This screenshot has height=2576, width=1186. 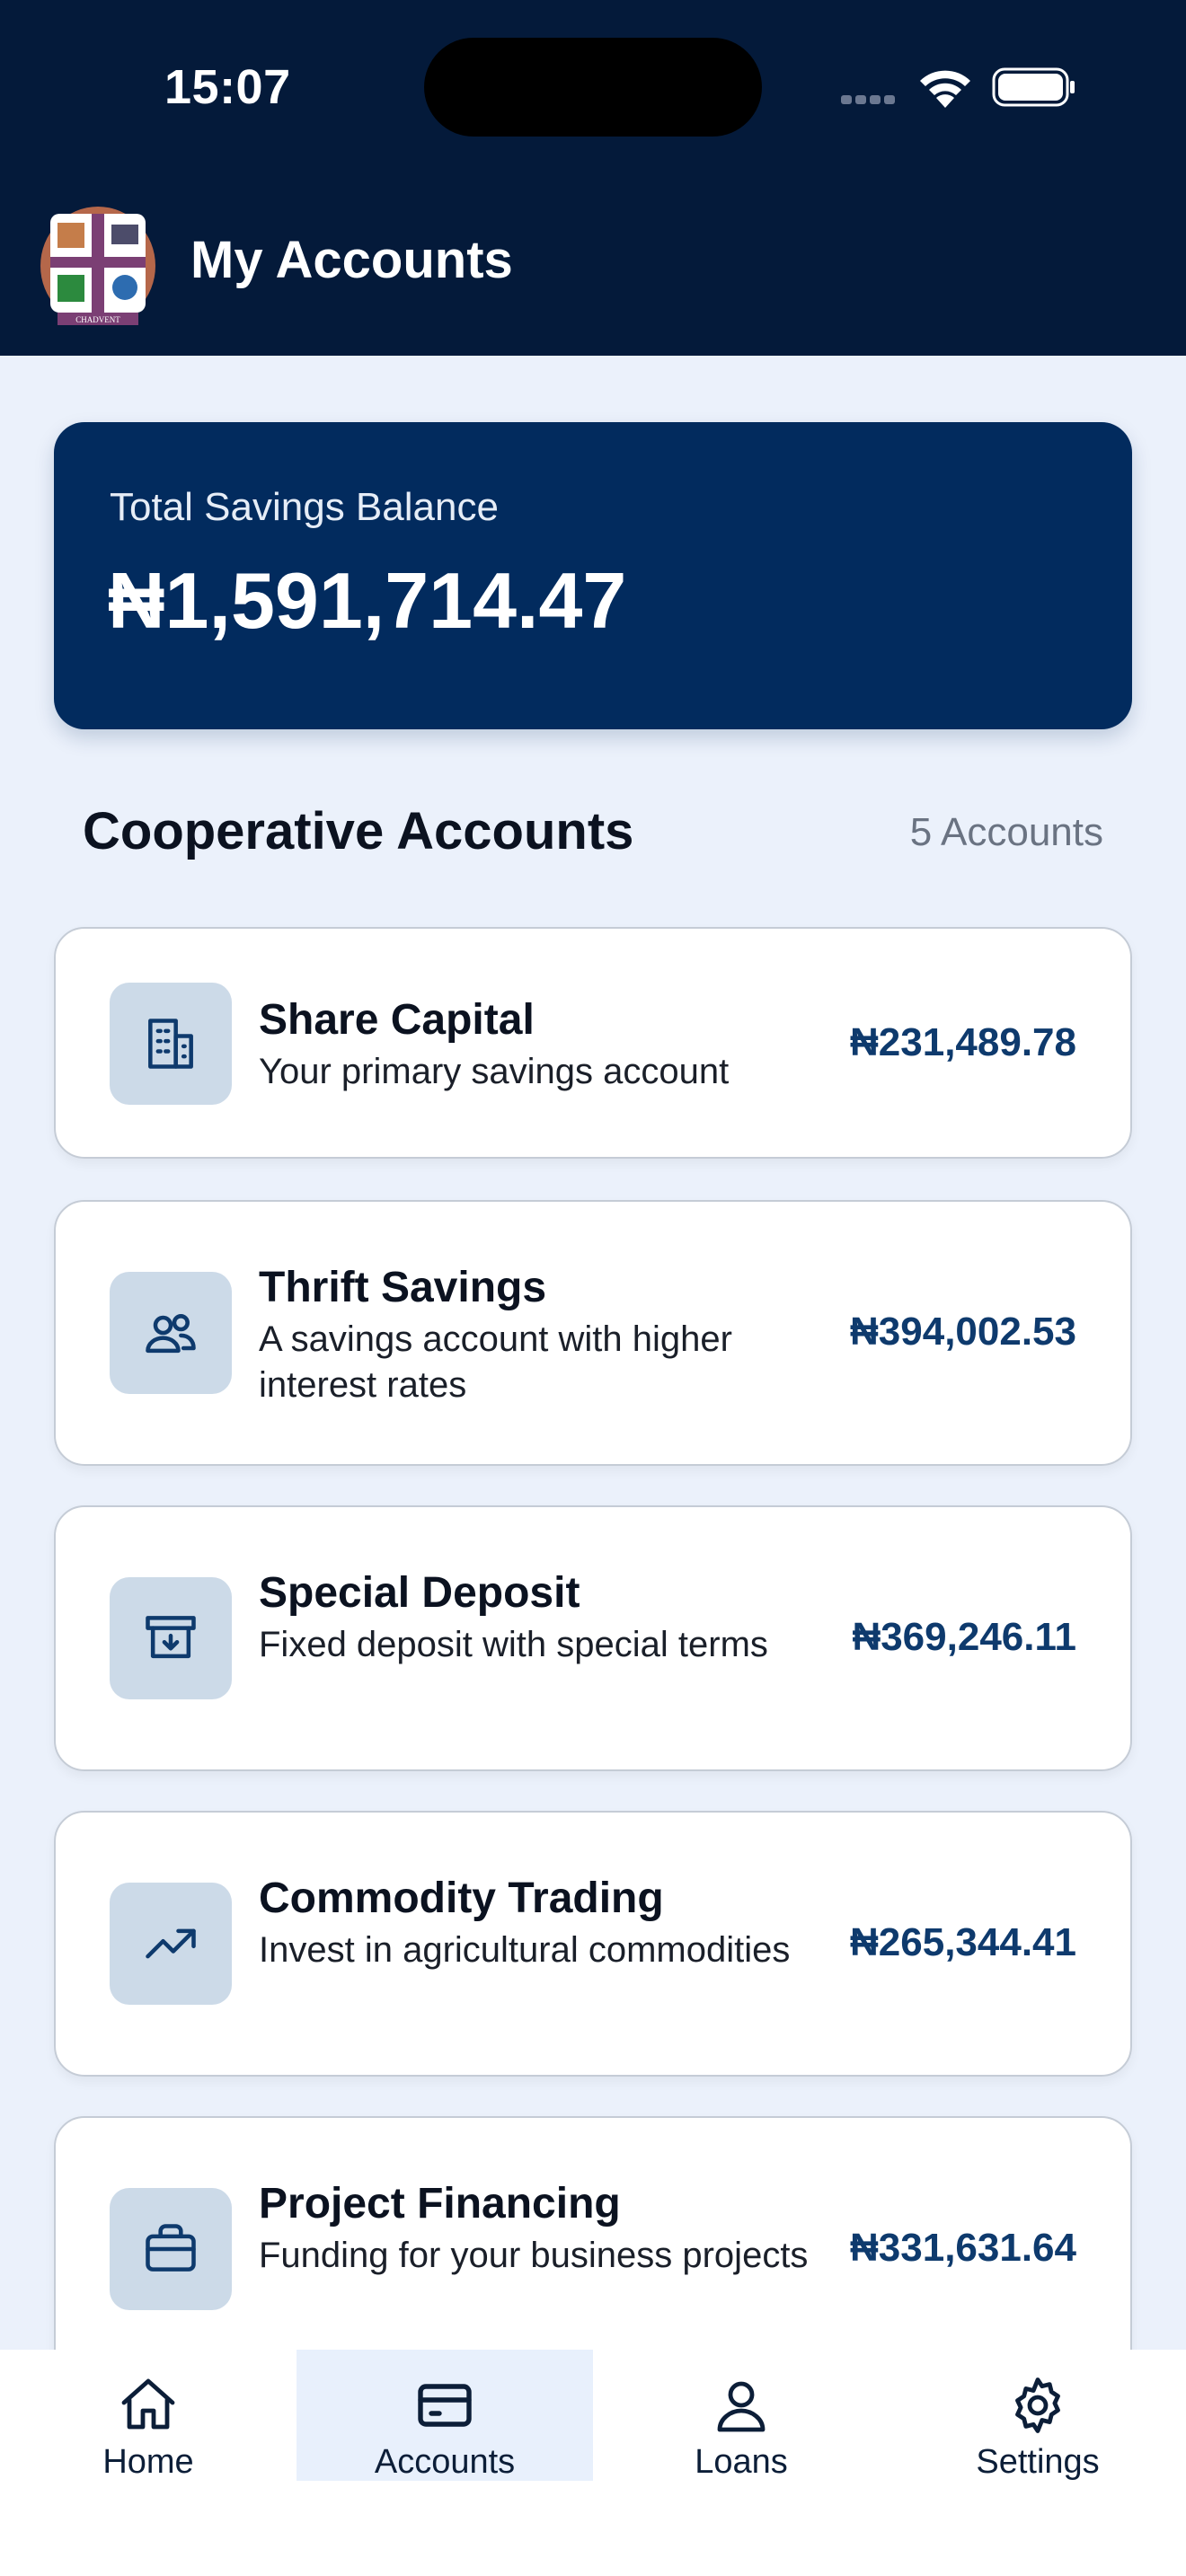 I want to click on account-title: Project Financing, so click(x=440, y=2204).